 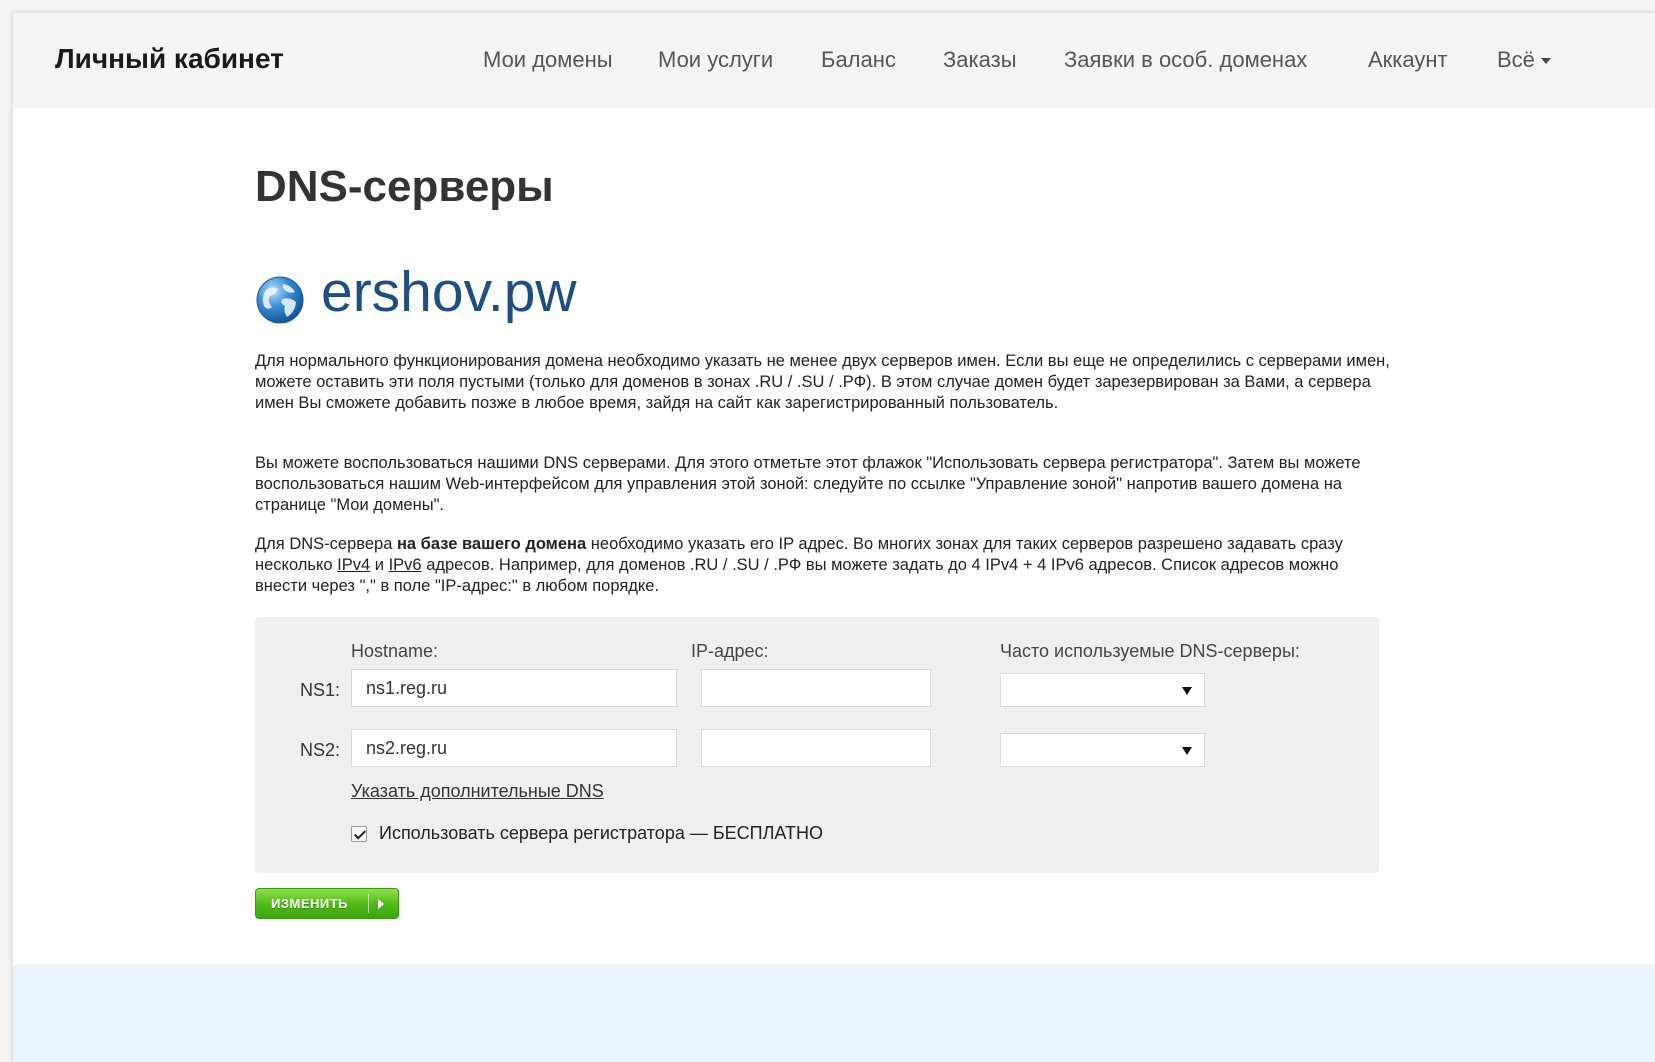 I want to click on ns1-ip-input, so click(x=816, y=688).